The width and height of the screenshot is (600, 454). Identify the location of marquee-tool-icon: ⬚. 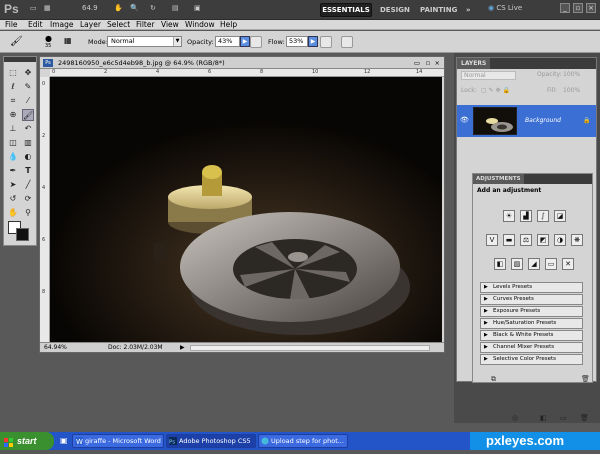
(13, 73).